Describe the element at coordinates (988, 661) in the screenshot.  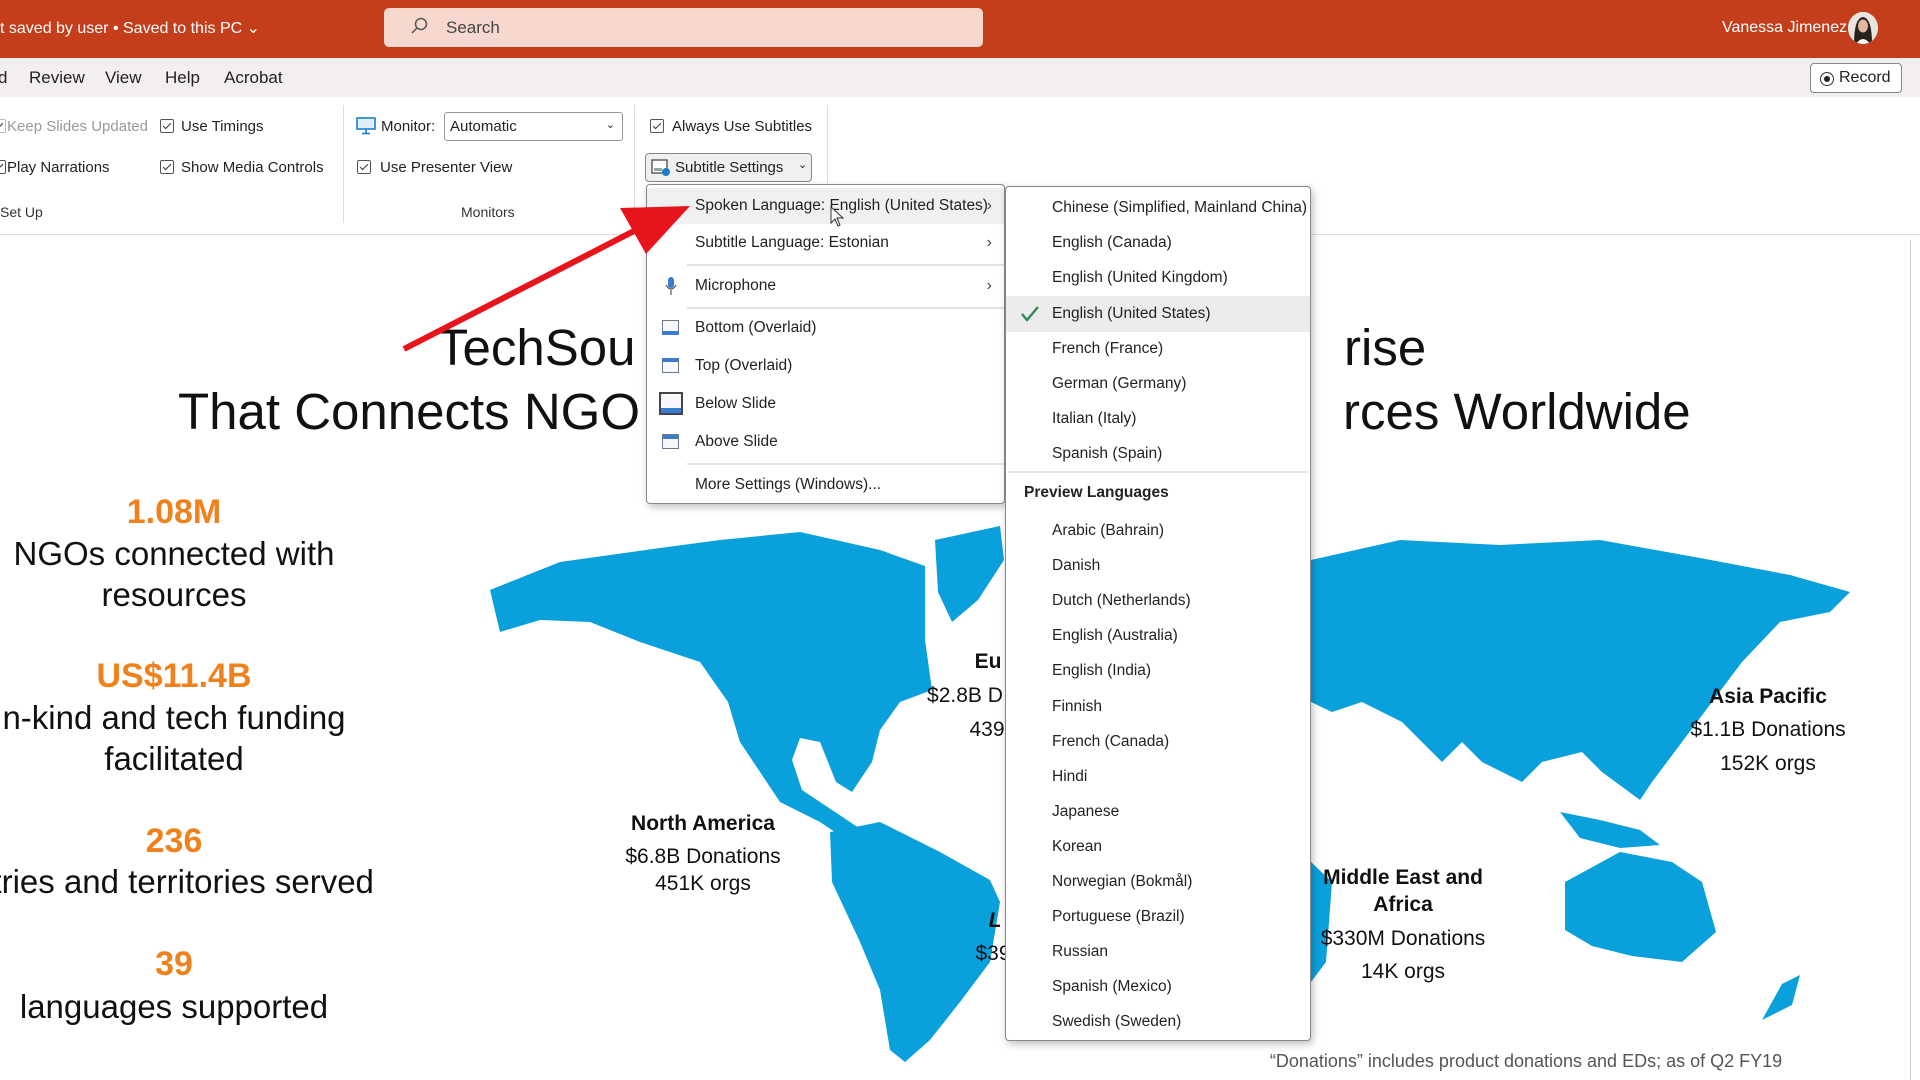
I see `region-name: Eu` at that location.